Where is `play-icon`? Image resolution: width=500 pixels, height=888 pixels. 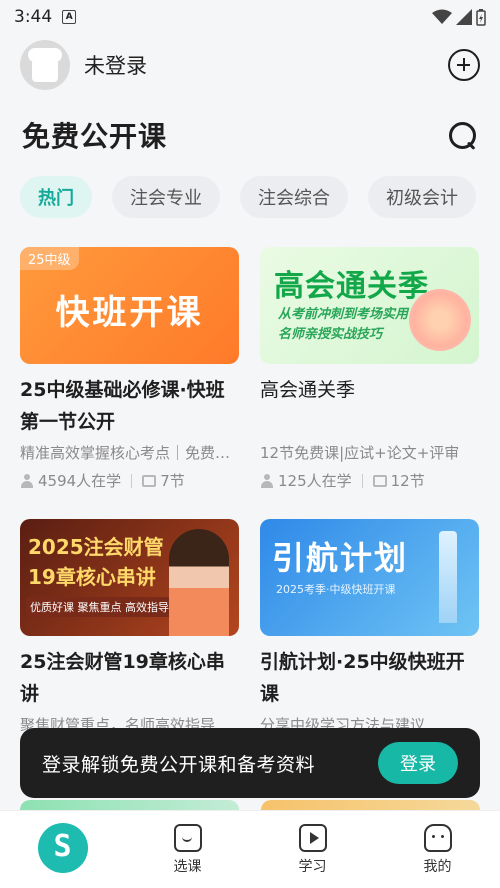
play-icon is located at coordinates (312, 837).